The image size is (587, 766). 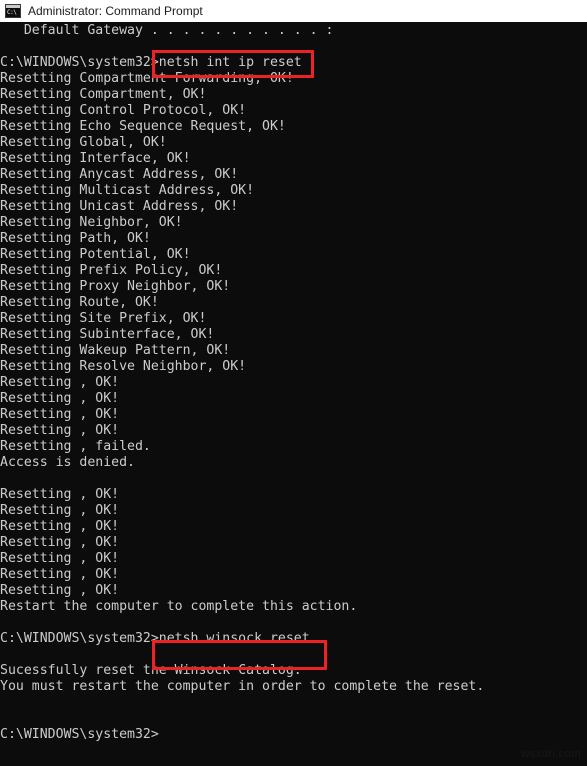 What do you see at coordinates (293, 11) in the screenshot?
I see `window-titlebar: C:\ Administrator: Command Prompt` at bounding box center [293, 11].